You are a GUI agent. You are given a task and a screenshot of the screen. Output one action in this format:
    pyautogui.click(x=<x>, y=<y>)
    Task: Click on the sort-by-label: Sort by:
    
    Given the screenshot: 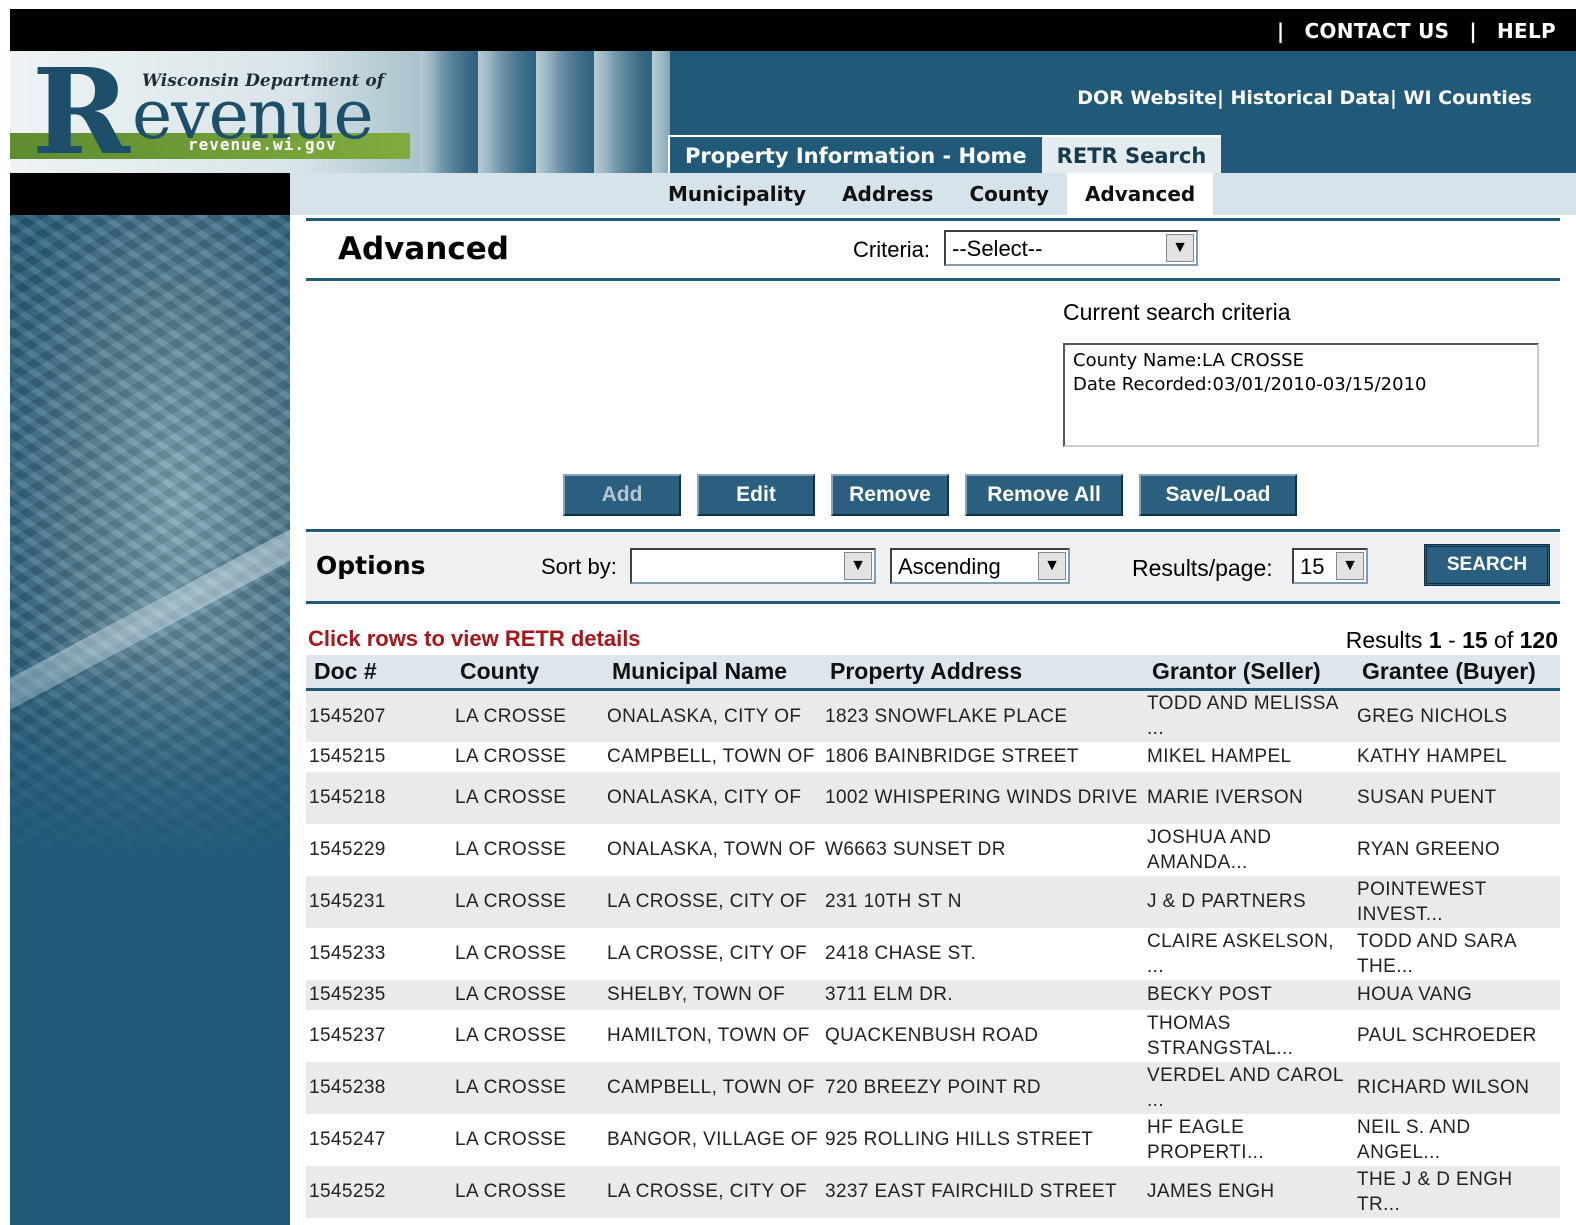 What is the action you would take?
    pyautogui.click(x=579, y=566)
    